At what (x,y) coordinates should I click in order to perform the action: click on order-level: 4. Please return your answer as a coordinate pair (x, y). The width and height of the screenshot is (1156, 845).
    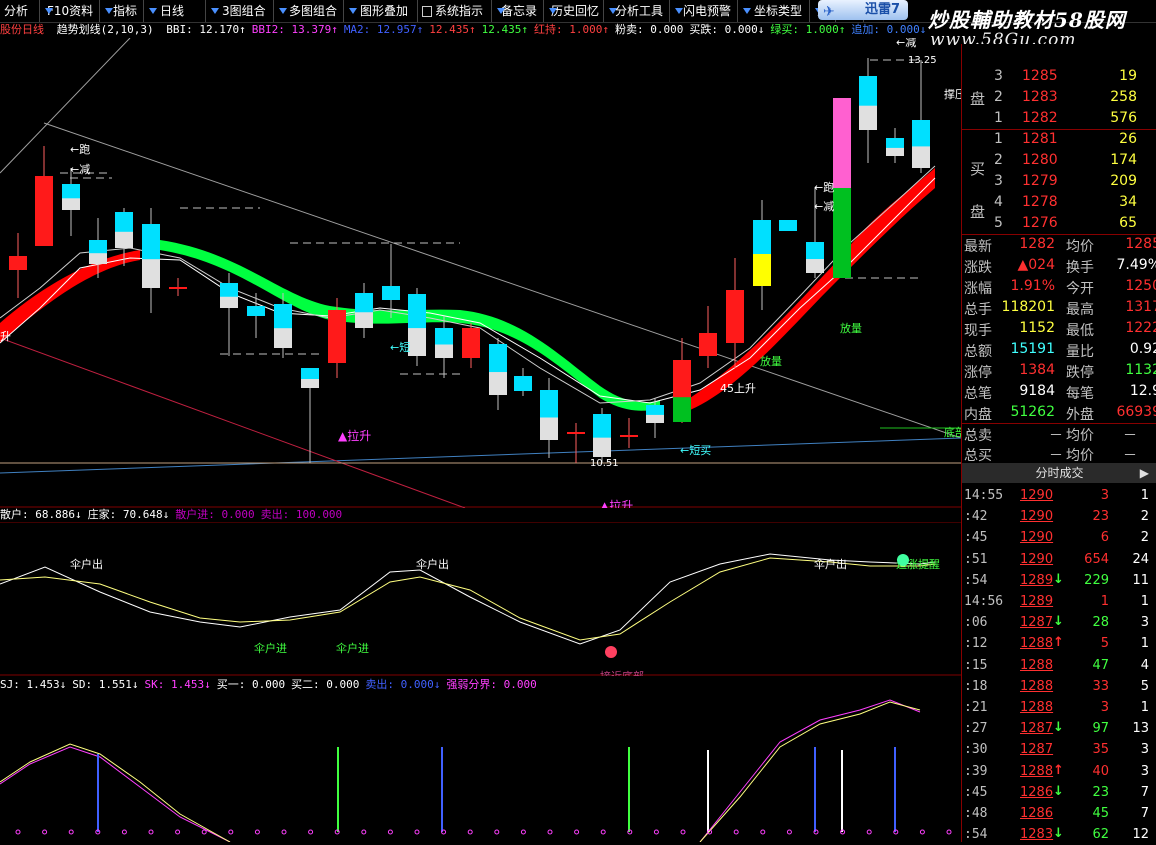
    Looking at the image, I should click on (998, 202).